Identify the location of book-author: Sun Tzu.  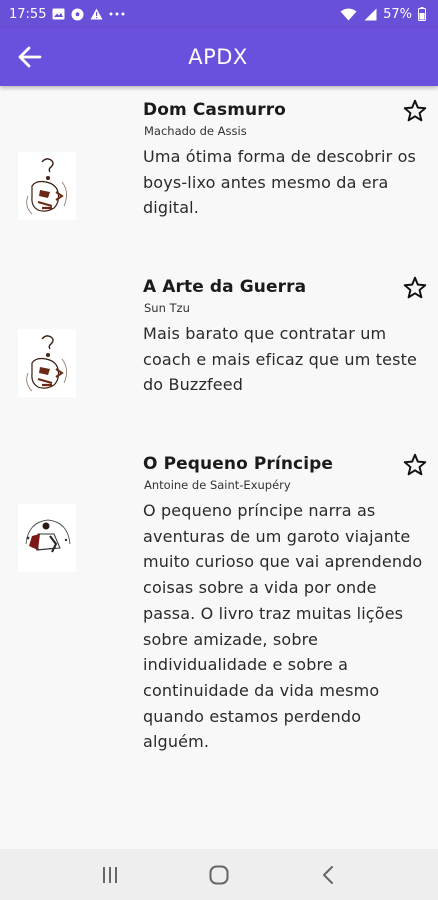
(167, 308).